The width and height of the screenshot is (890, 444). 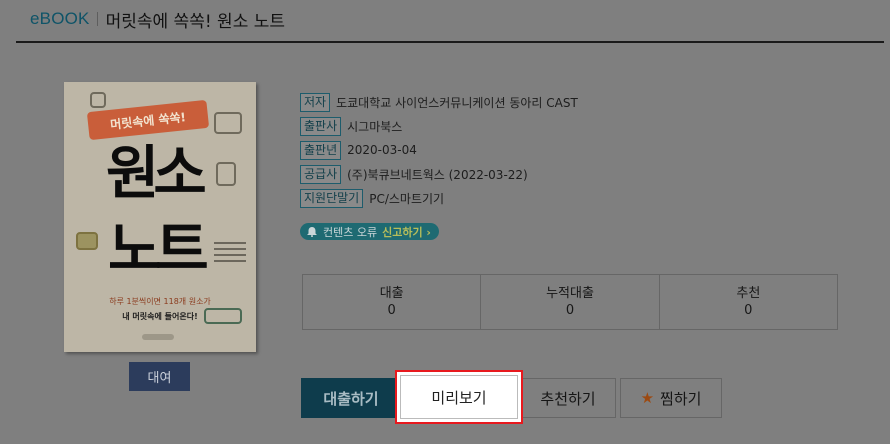 I want to click on stat-recommendations: 추천 0, so click(x=748, y=302).